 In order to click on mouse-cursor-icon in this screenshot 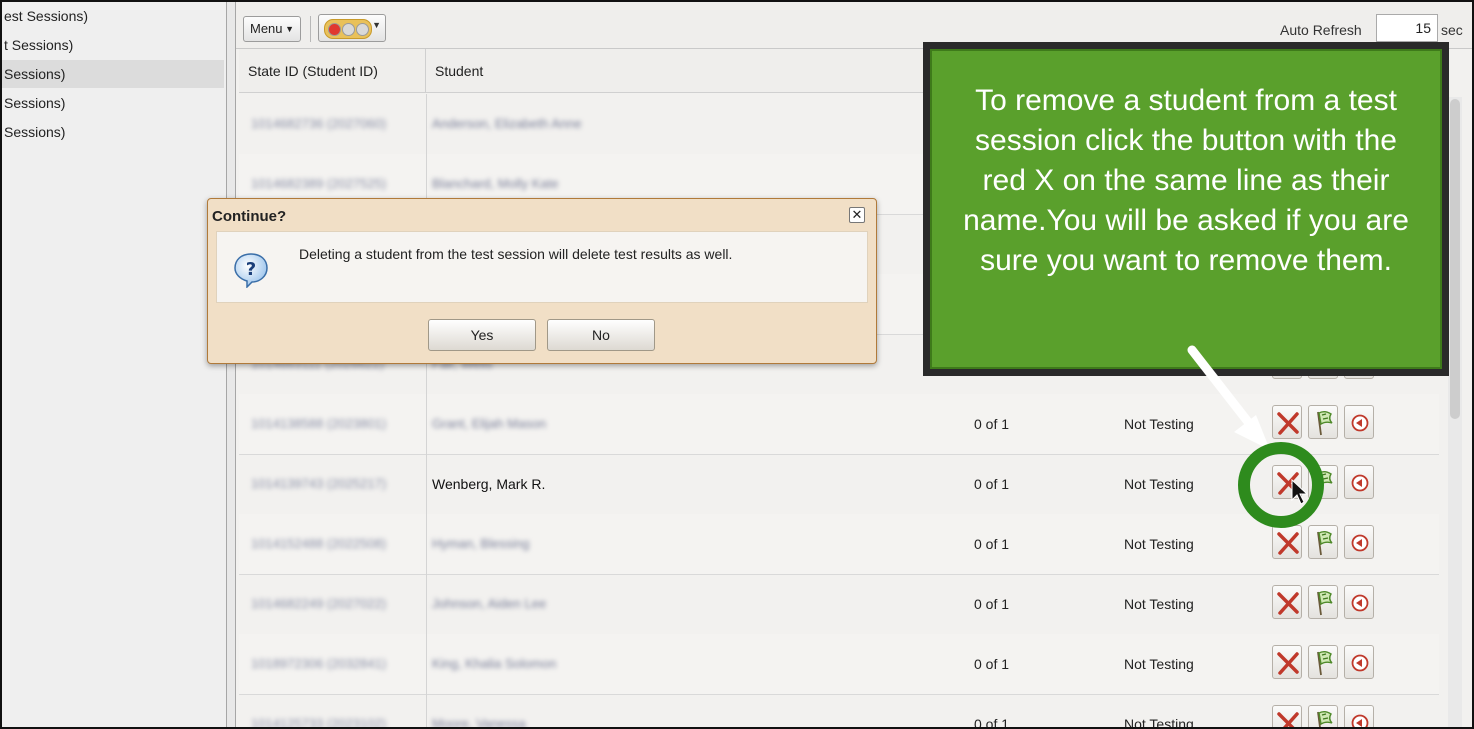, I will do `click(1300, 491)`.